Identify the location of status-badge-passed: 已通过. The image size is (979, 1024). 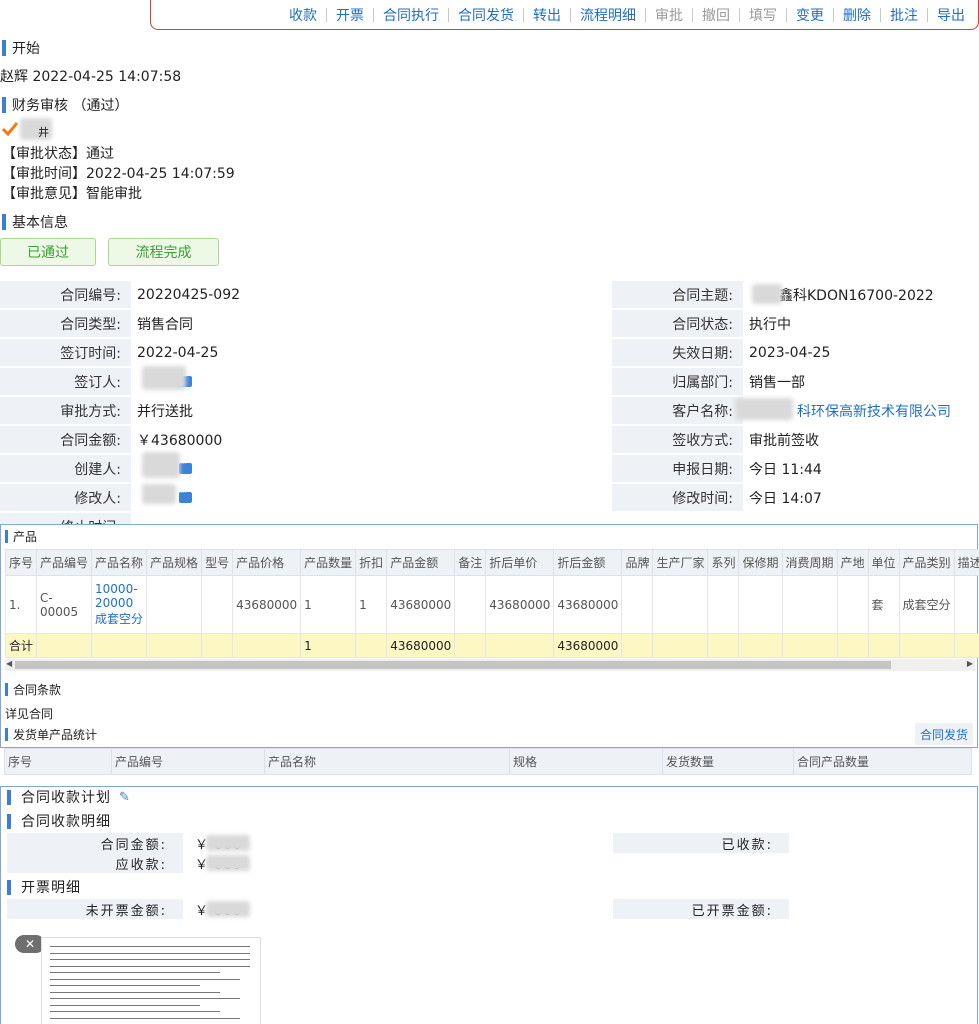
(48, 252).